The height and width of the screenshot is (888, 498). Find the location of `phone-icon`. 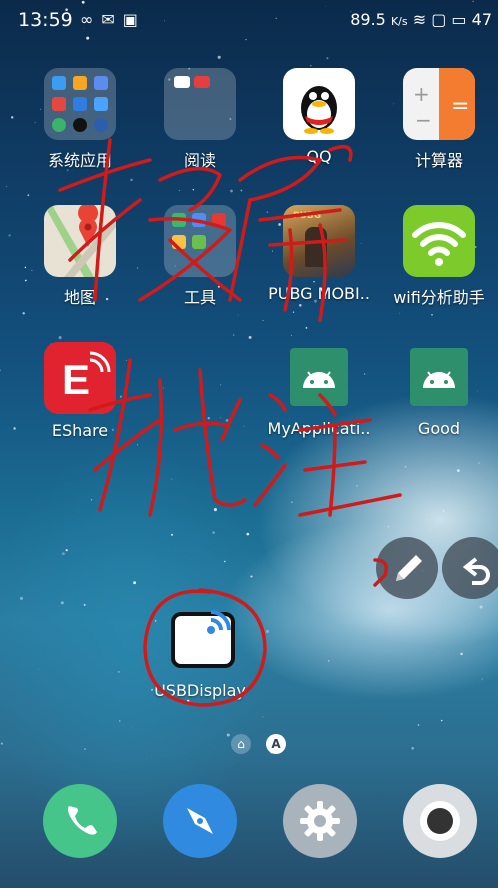

phone-icon is located at coordinates (82, 820).